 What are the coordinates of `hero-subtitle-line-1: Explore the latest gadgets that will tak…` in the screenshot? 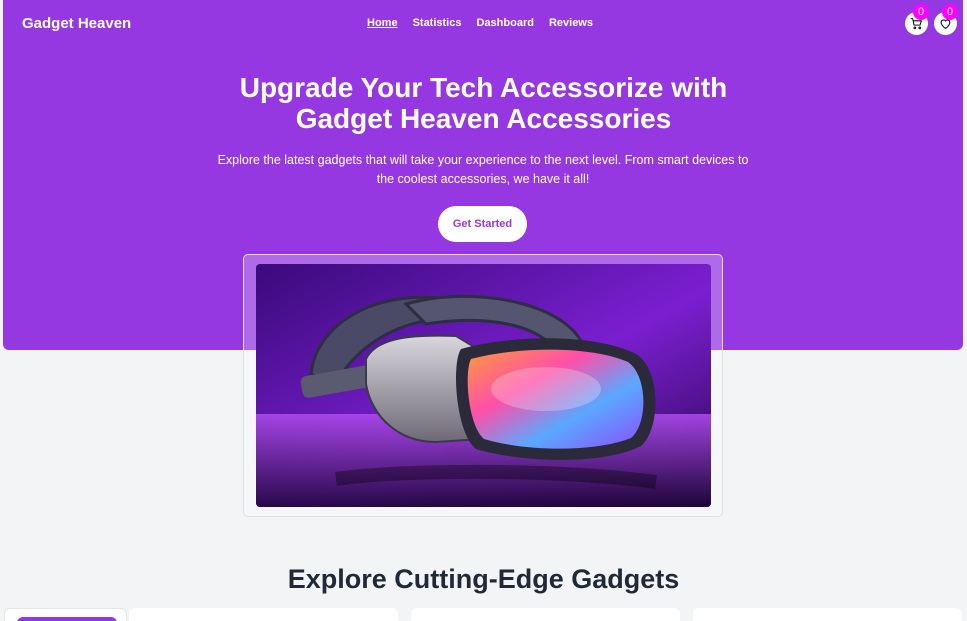 It's located at (483, 160).